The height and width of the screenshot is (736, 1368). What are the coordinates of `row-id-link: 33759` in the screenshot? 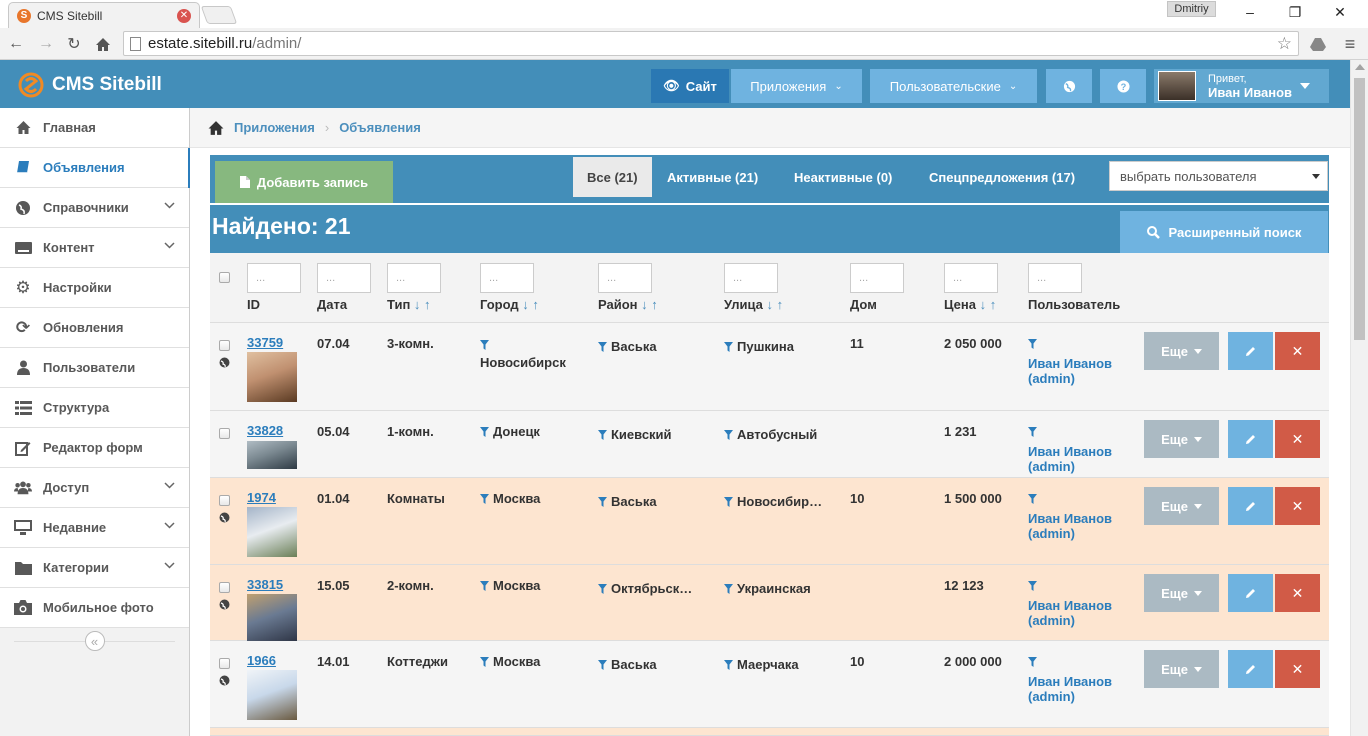 It's located at (265, 342).